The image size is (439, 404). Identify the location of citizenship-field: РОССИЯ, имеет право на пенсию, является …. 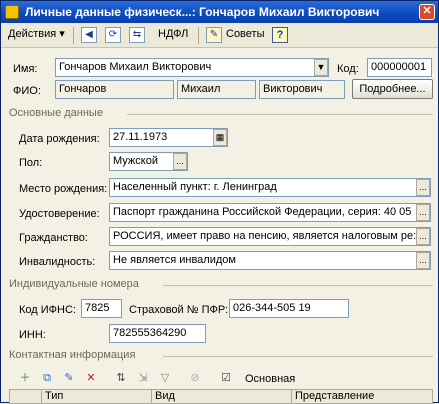
(270, 236).